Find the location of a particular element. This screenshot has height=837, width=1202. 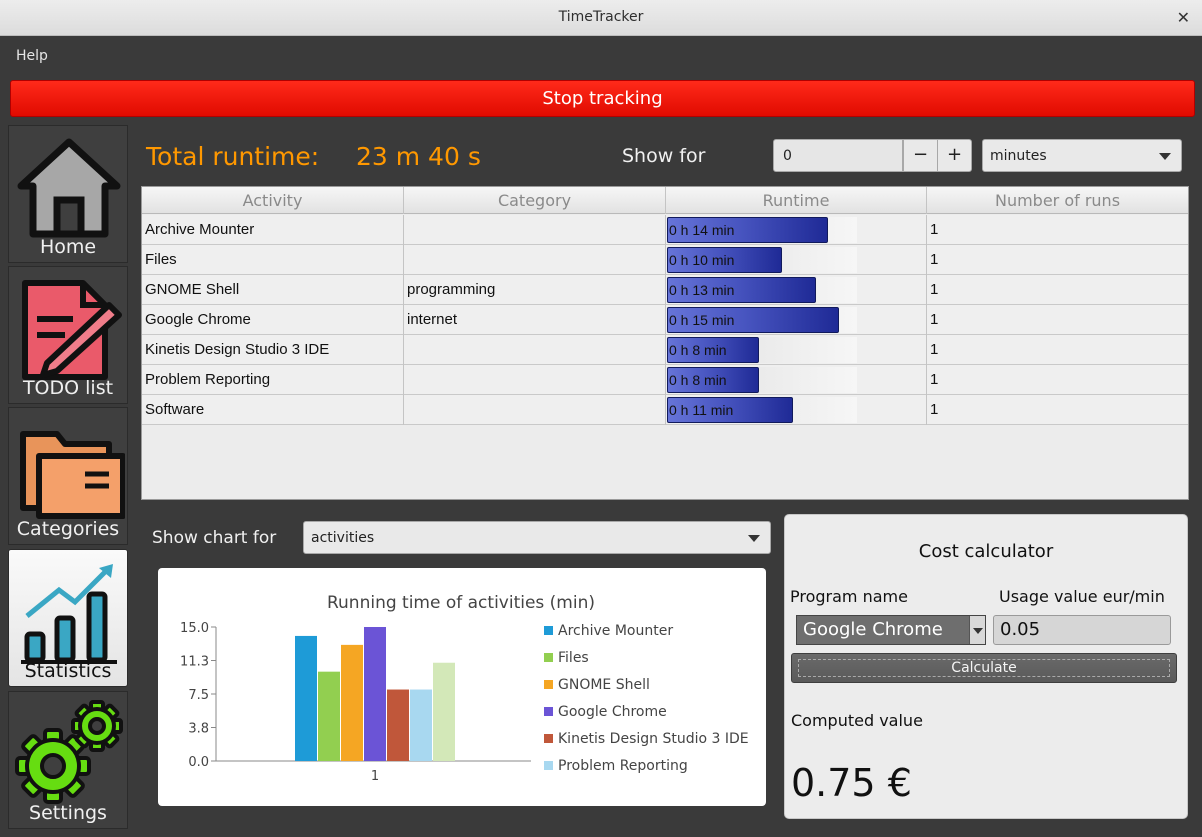

sidebar-item-label: Home is located at coordinates (68, 247).